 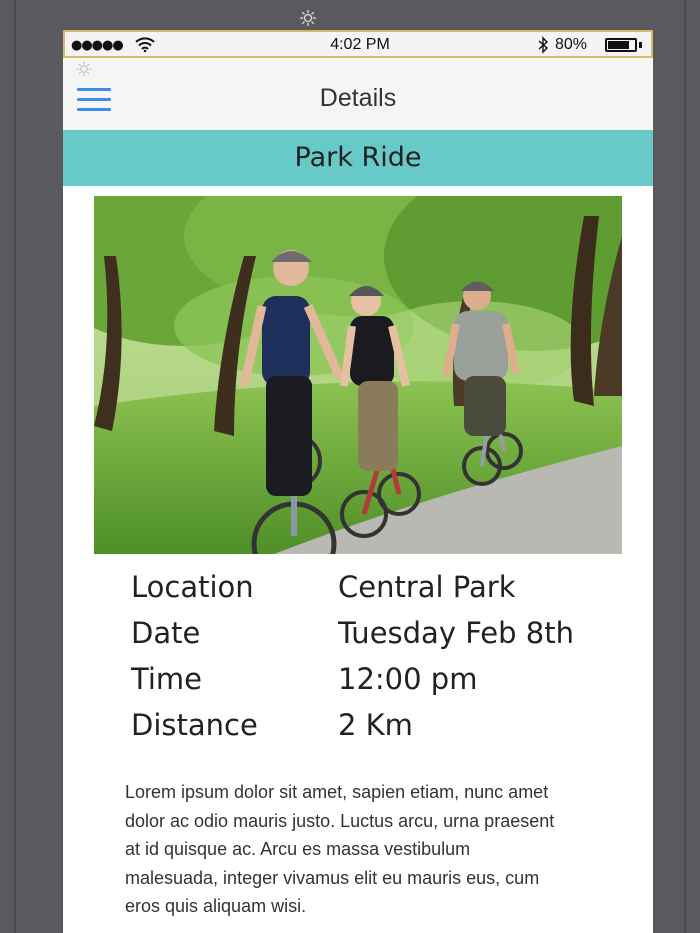 What do you see at coordinates (408, 679) in the screenshot?
I see `detail-value: 12:00 pm` at bounding box center [408, 679].